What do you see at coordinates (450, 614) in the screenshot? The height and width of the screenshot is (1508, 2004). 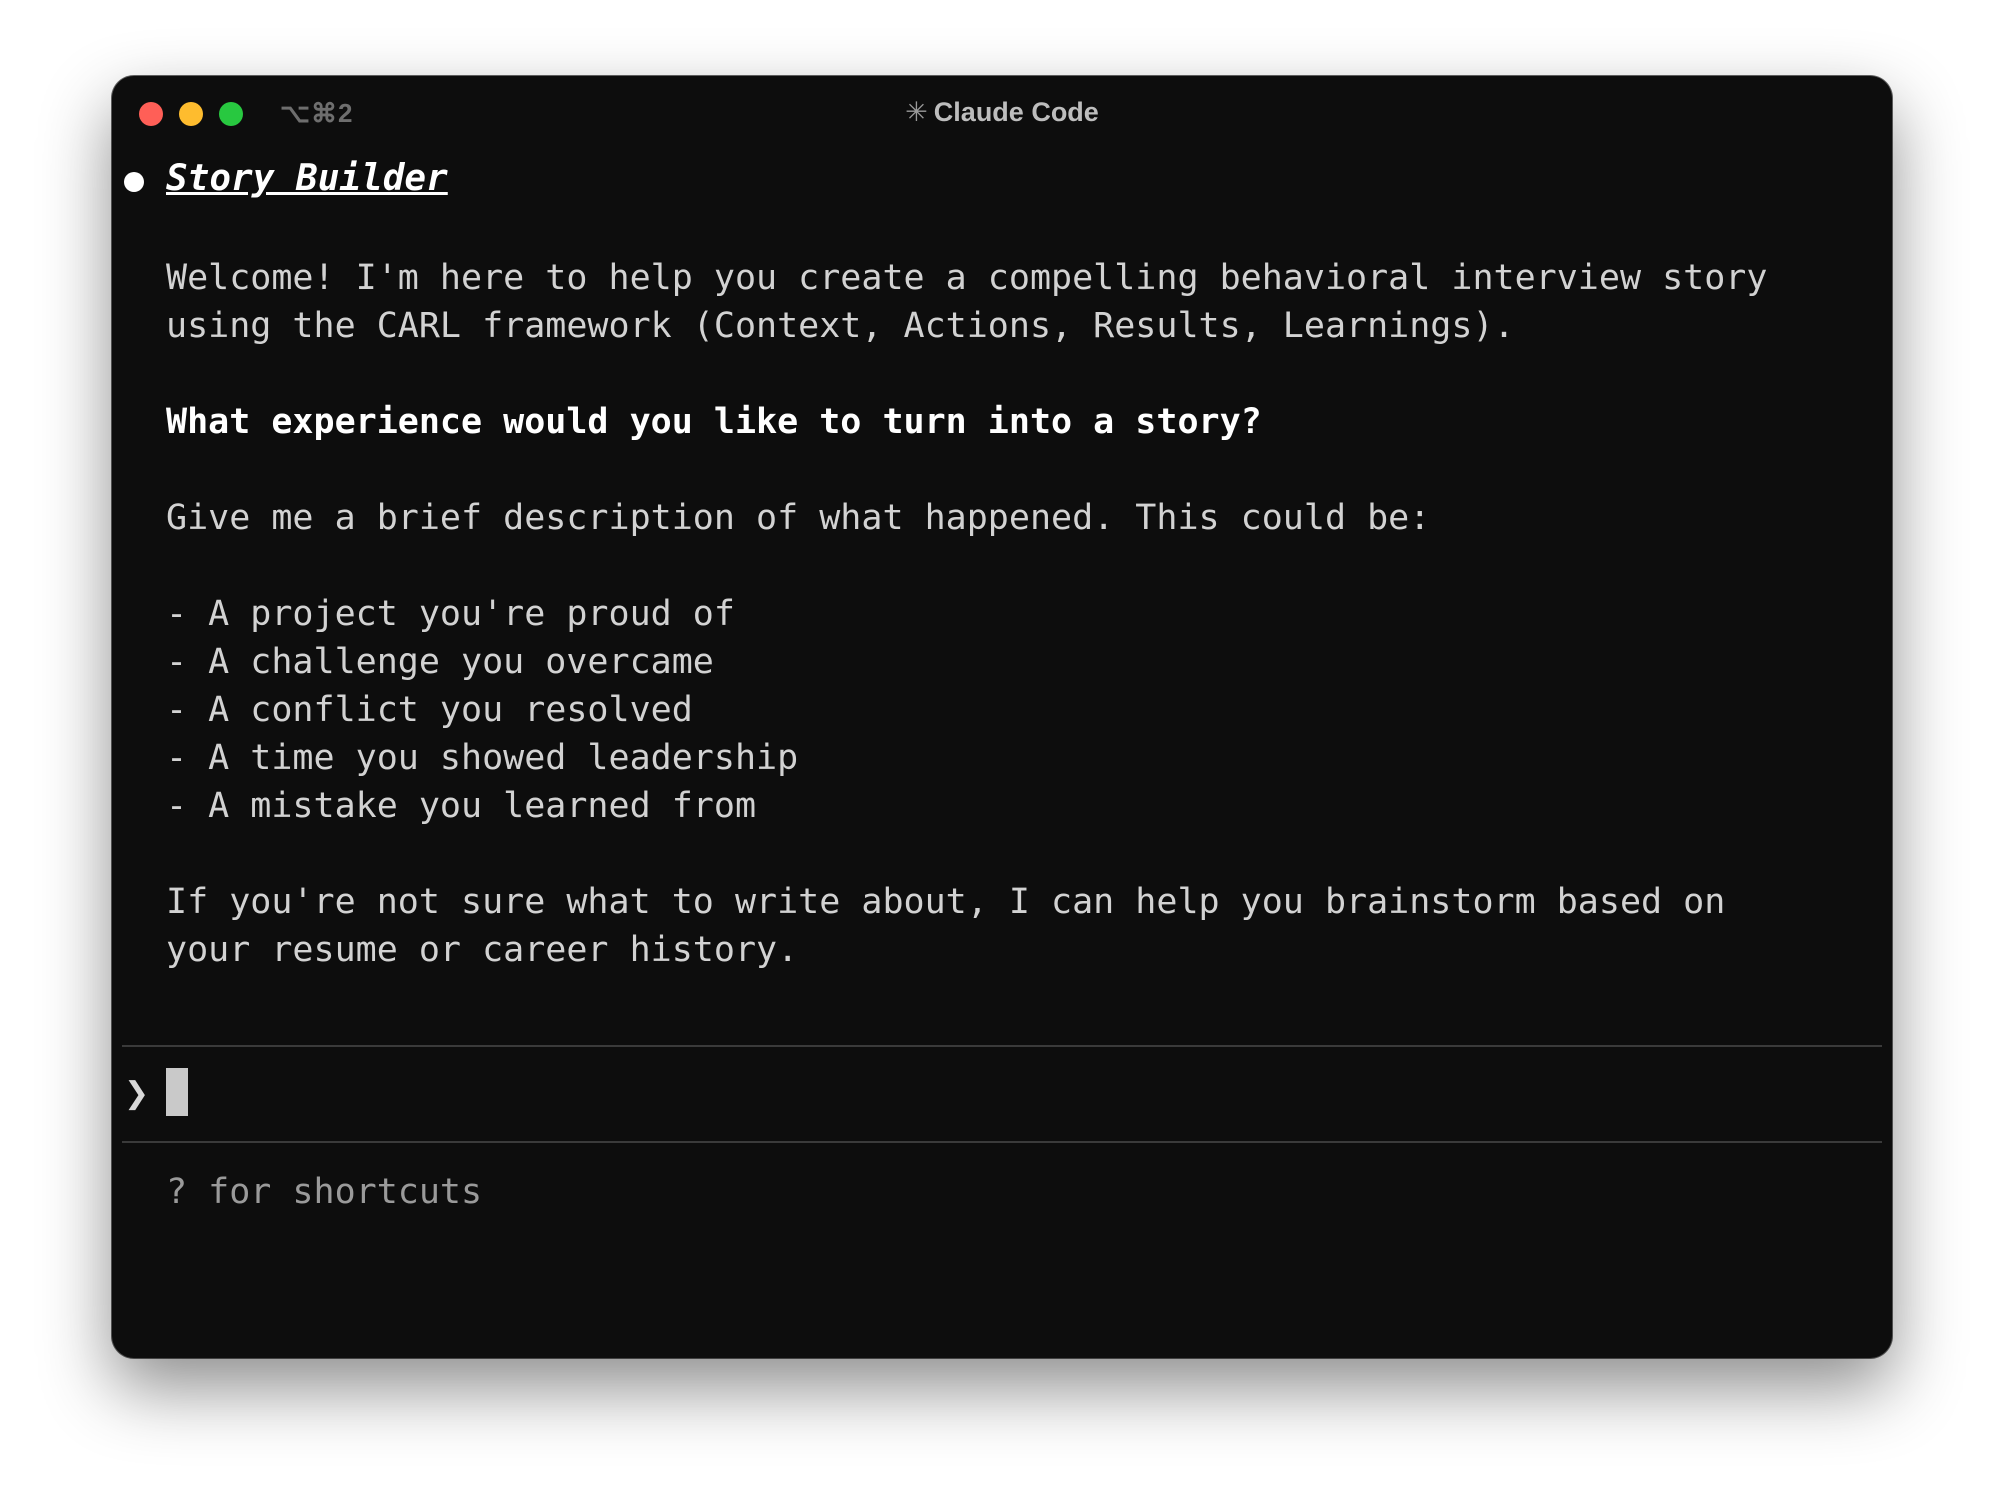 I see `option-item: - A project you're proud of` at bounding box center [450, 614].